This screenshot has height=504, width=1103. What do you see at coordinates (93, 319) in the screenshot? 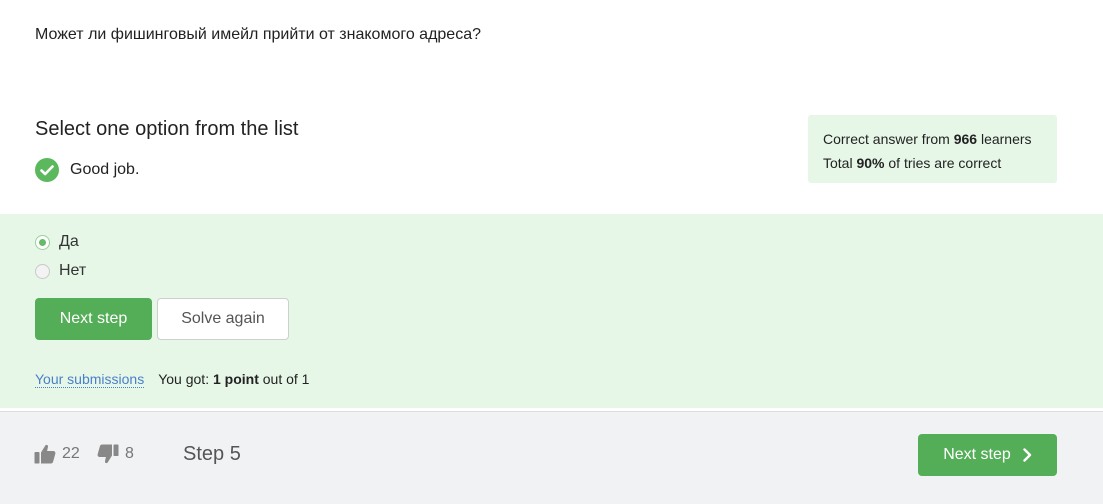
I see `next-step-button: Next step` at bounding box center [93, 319].